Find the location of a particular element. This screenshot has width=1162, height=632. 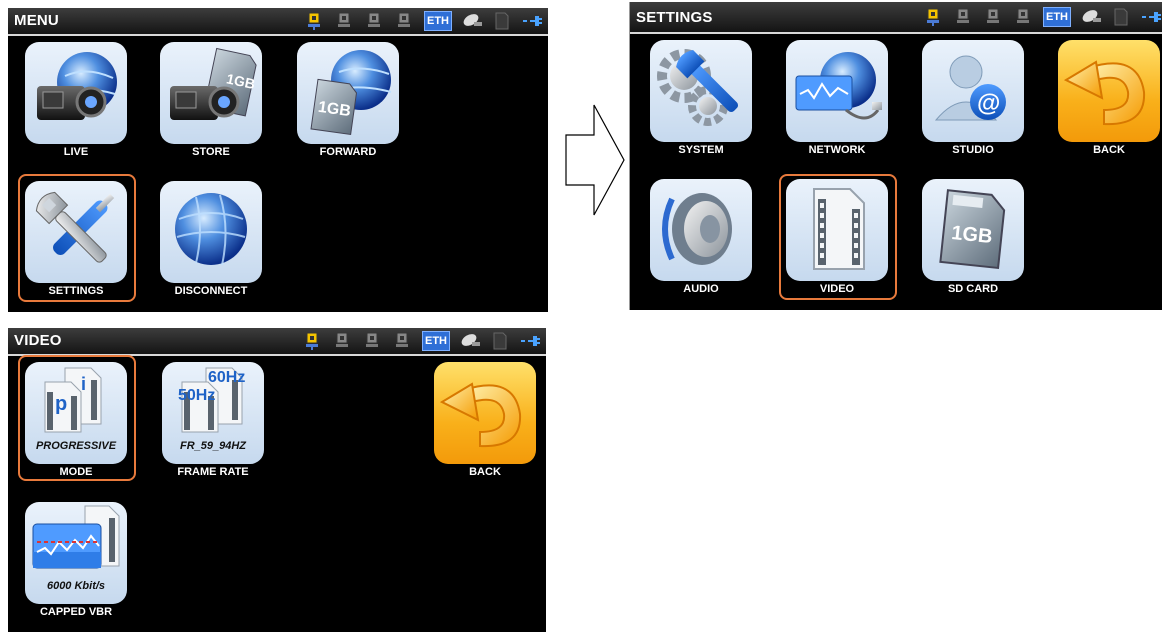

menu-item-label: SETTINGS is located at coordinates (76, 291).